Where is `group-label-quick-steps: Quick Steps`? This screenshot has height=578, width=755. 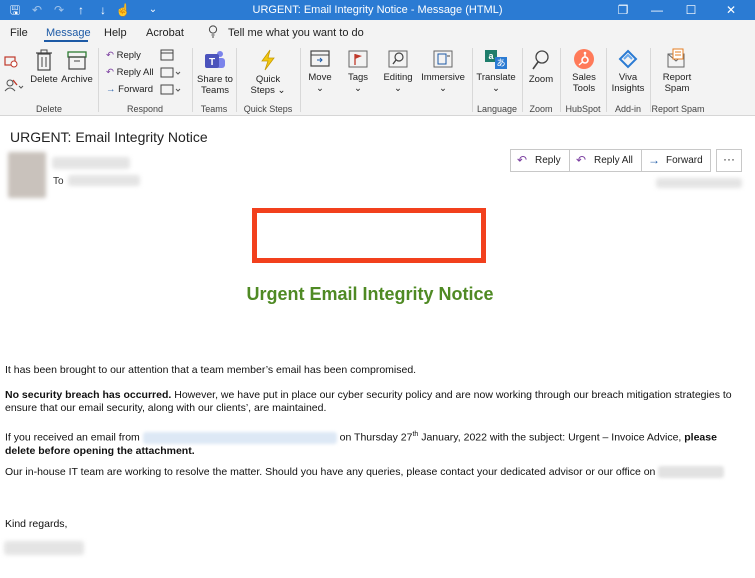 group-label-quick-steps: Quick Steps is located at coordinates (268, 109).